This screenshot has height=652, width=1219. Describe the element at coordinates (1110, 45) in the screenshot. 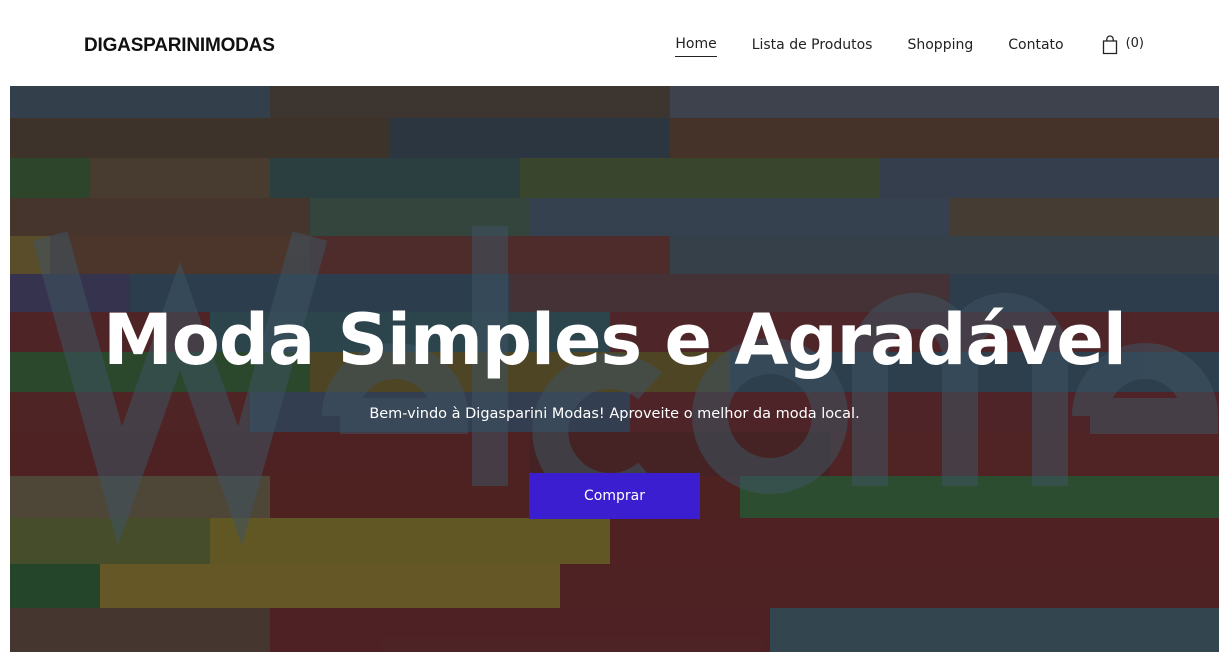

I see `shopping-bag-icon` at that location.